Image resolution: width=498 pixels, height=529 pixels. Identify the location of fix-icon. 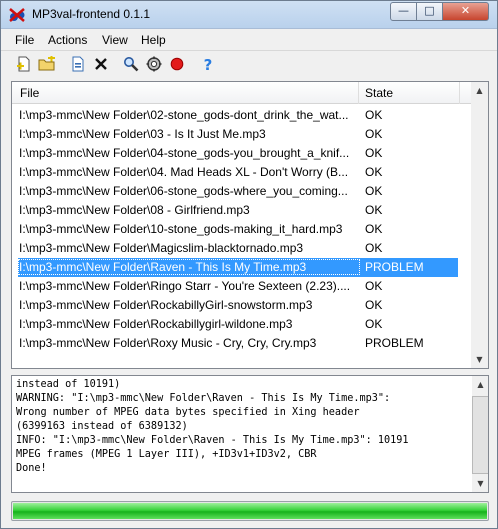
(154, 65).